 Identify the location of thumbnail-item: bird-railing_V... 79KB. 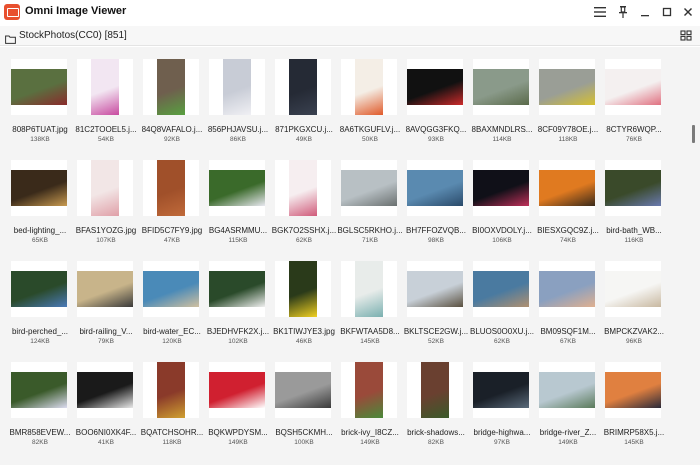
(106, 297).